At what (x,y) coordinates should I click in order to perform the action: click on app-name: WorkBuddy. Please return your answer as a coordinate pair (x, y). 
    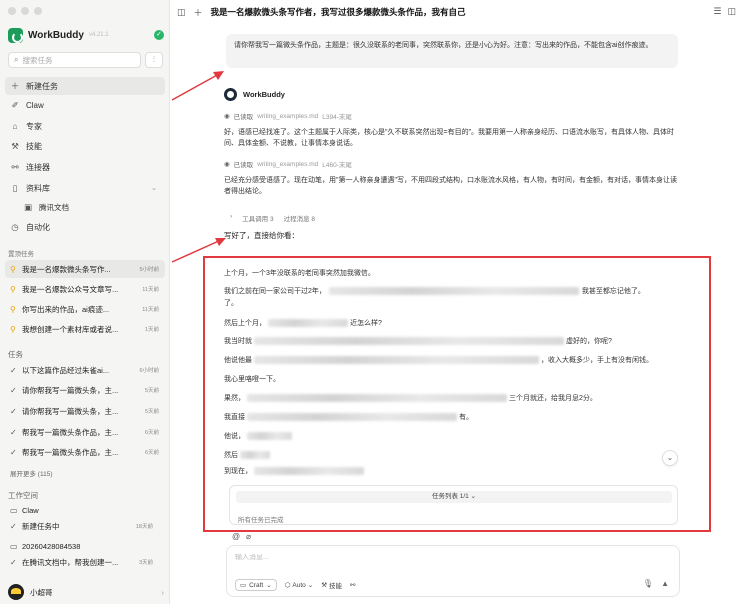
    Looking at the image, I should click on (56, 35).